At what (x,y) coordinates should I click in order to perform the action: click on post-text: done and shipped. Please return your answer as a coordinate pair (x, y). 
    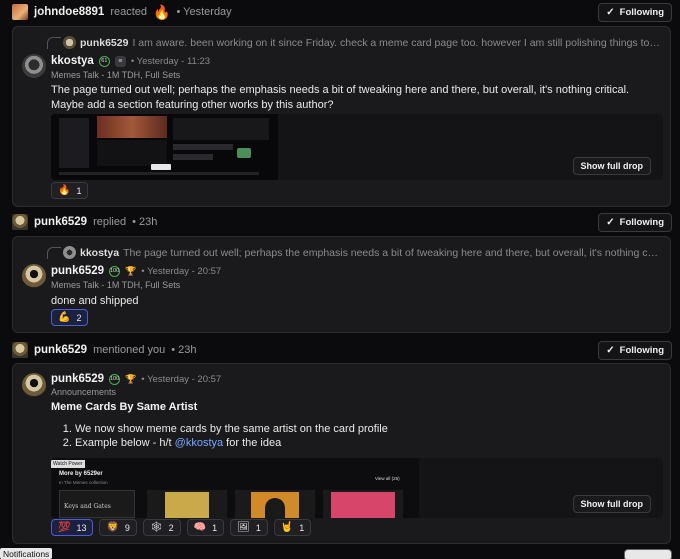
    Looking at the image, I should click on (95, 301).